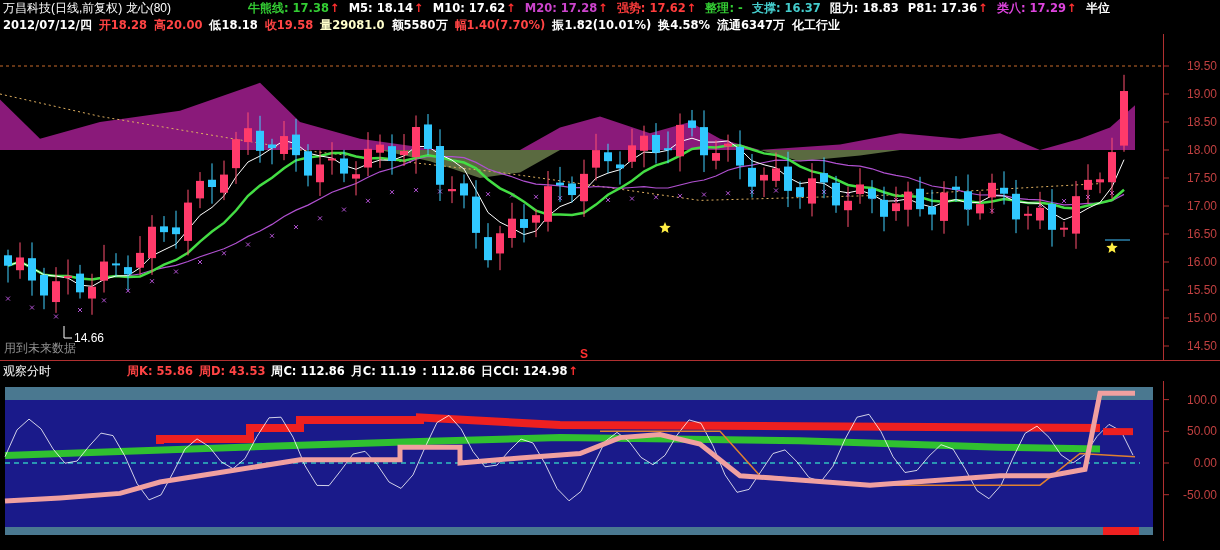 The width and height of the screenshot is (1220, 550). Describe the element at coordinates (602, 25) in the screenshot. I see `quote-value: 振1.82(10.01%)` at that location.